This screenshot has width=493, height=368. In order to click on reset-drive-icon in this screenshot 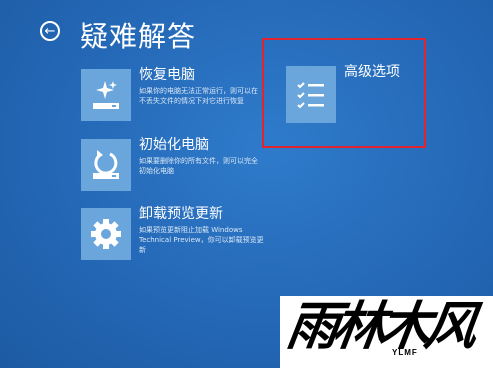, I will do `click(106, 165)`.